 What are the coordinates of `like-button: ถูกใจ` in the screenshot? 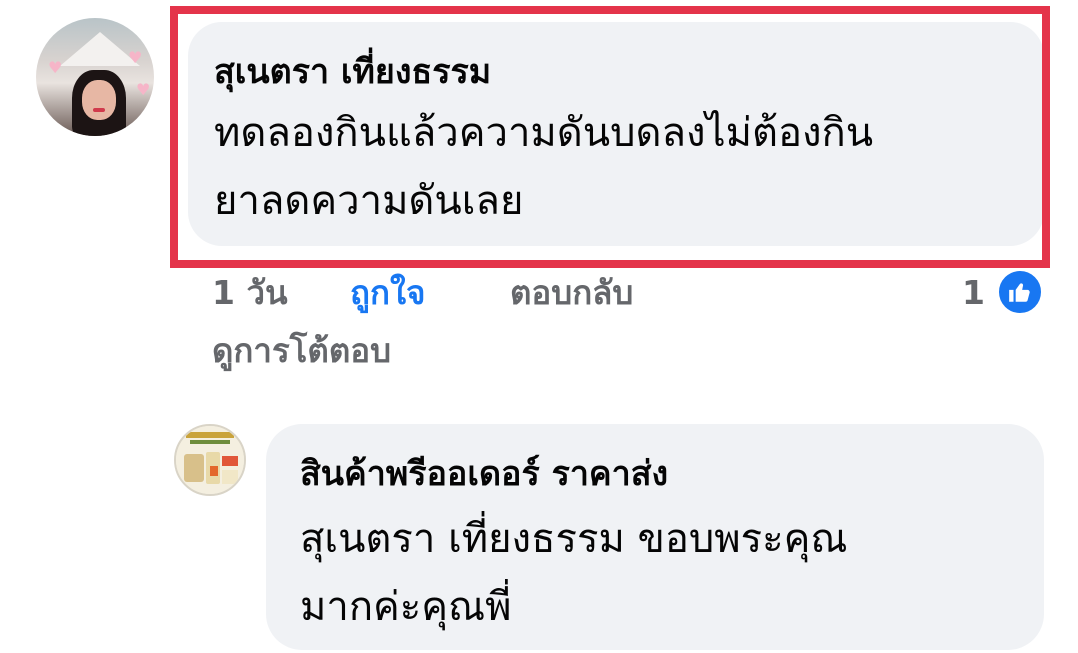 It's located at (387, 293).